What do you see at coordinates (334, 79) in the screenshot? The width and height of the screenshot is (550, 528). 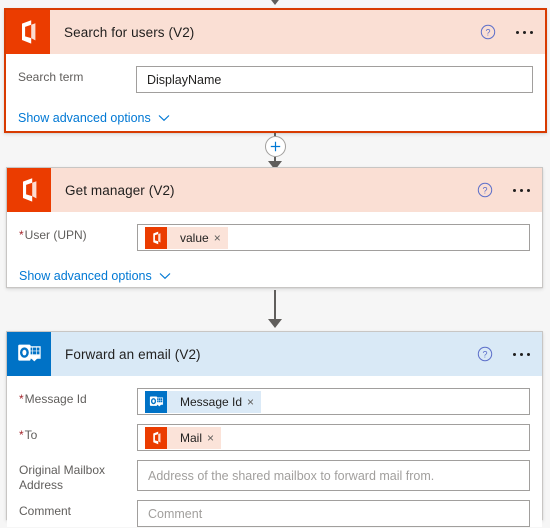 I see `search-term-input: DisplayName` at bounding box center [334, 79].